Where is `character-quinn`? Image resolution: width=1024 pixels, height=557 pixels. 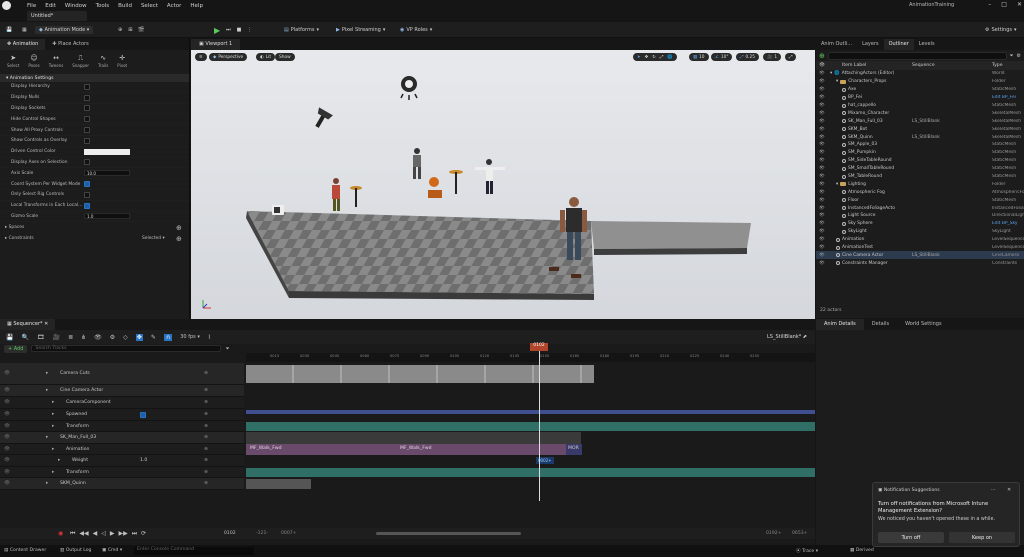 character-quinn is located at coordinates (490, 176).